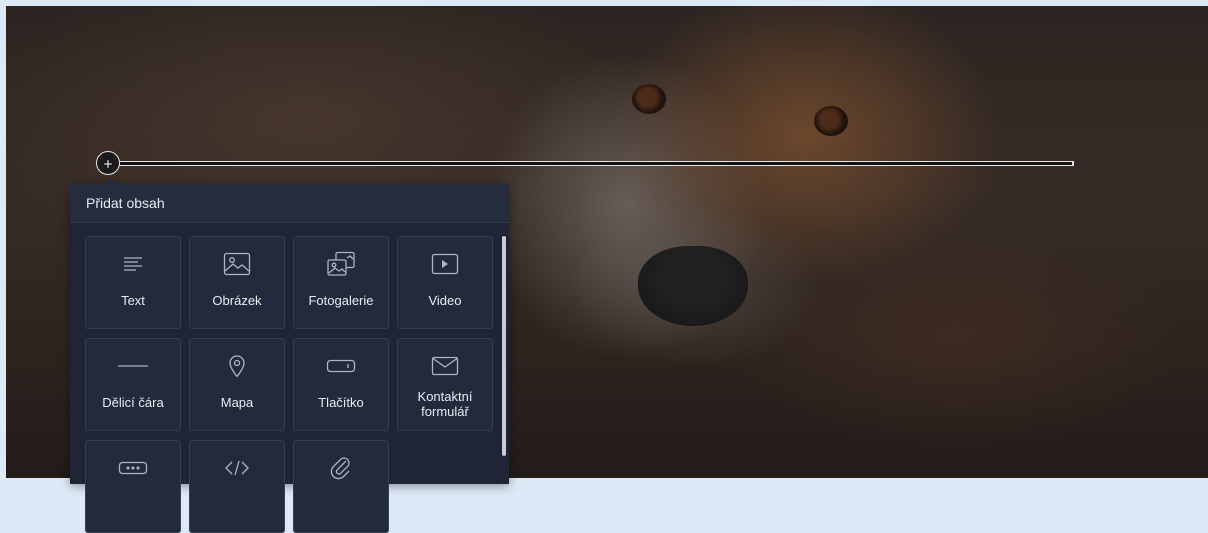  I want to click on panel-scrollbar, so click(504, 346).